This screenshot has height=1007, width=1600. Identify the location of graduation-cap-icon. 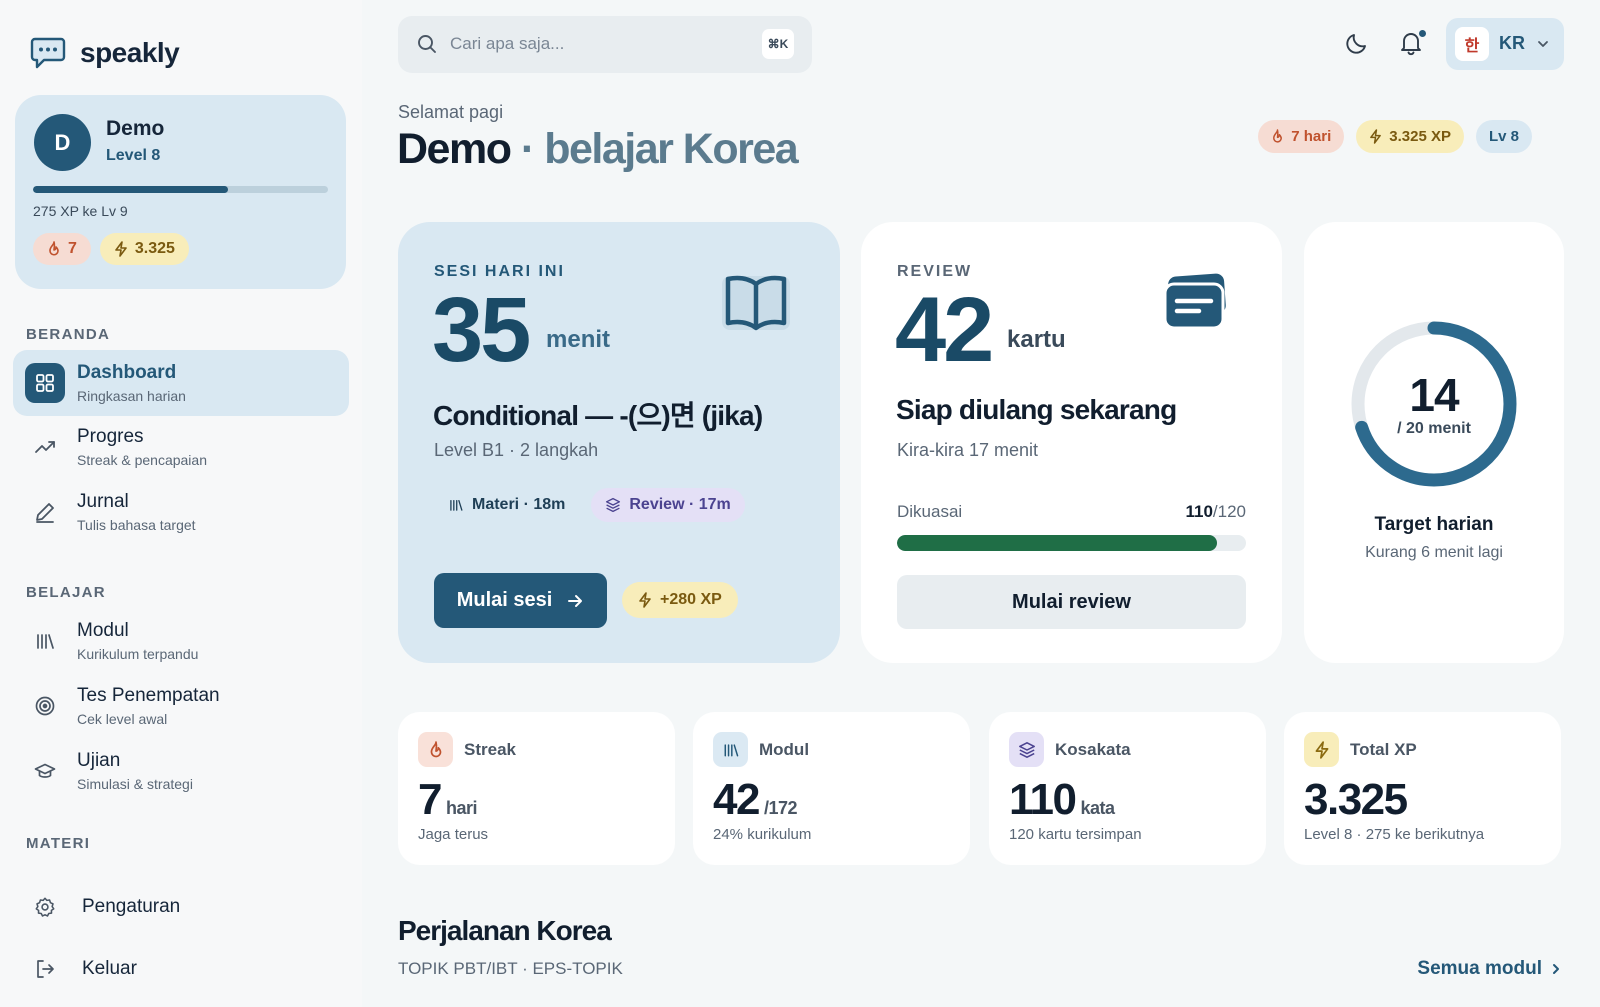
(45, 771).